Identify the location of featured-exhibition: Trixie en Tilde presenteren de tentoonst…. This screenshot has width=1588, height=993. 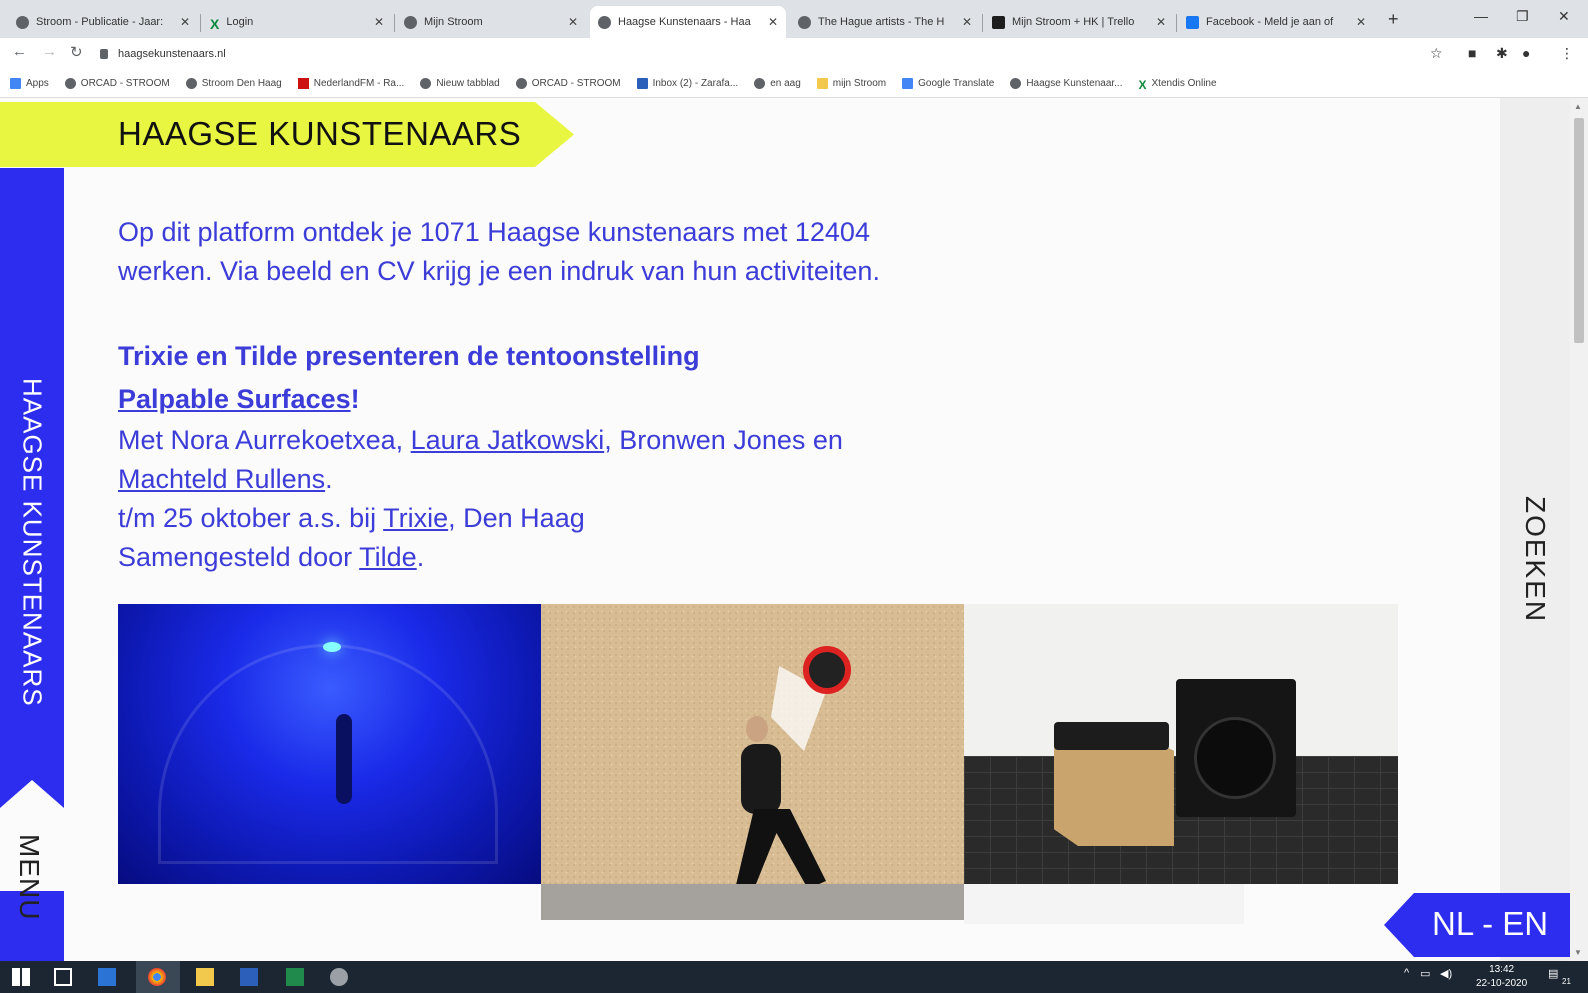
(528, 456).